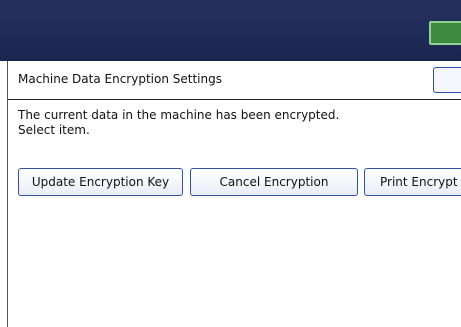 This screenshot has width=461, height=327. Describe the element at coordinates (54, 130) in the screenshot. I see `status-message-line-2: Select item.` at that location.